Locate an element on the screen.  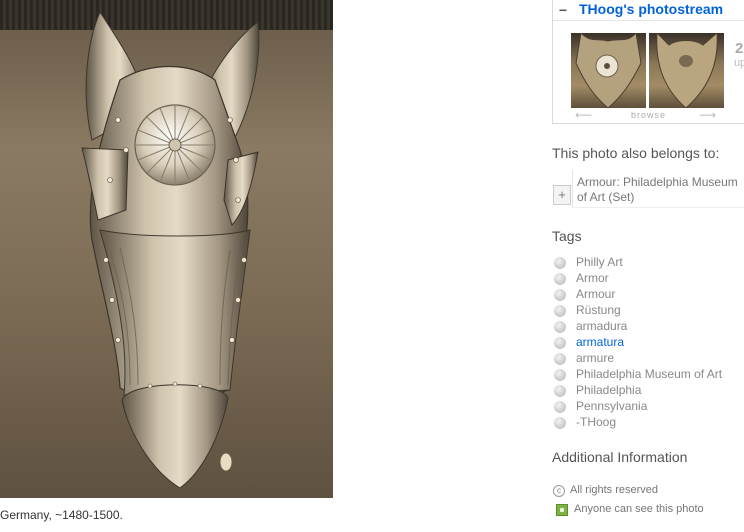
photostream-count: 2 is located at coordinates (739, 48).